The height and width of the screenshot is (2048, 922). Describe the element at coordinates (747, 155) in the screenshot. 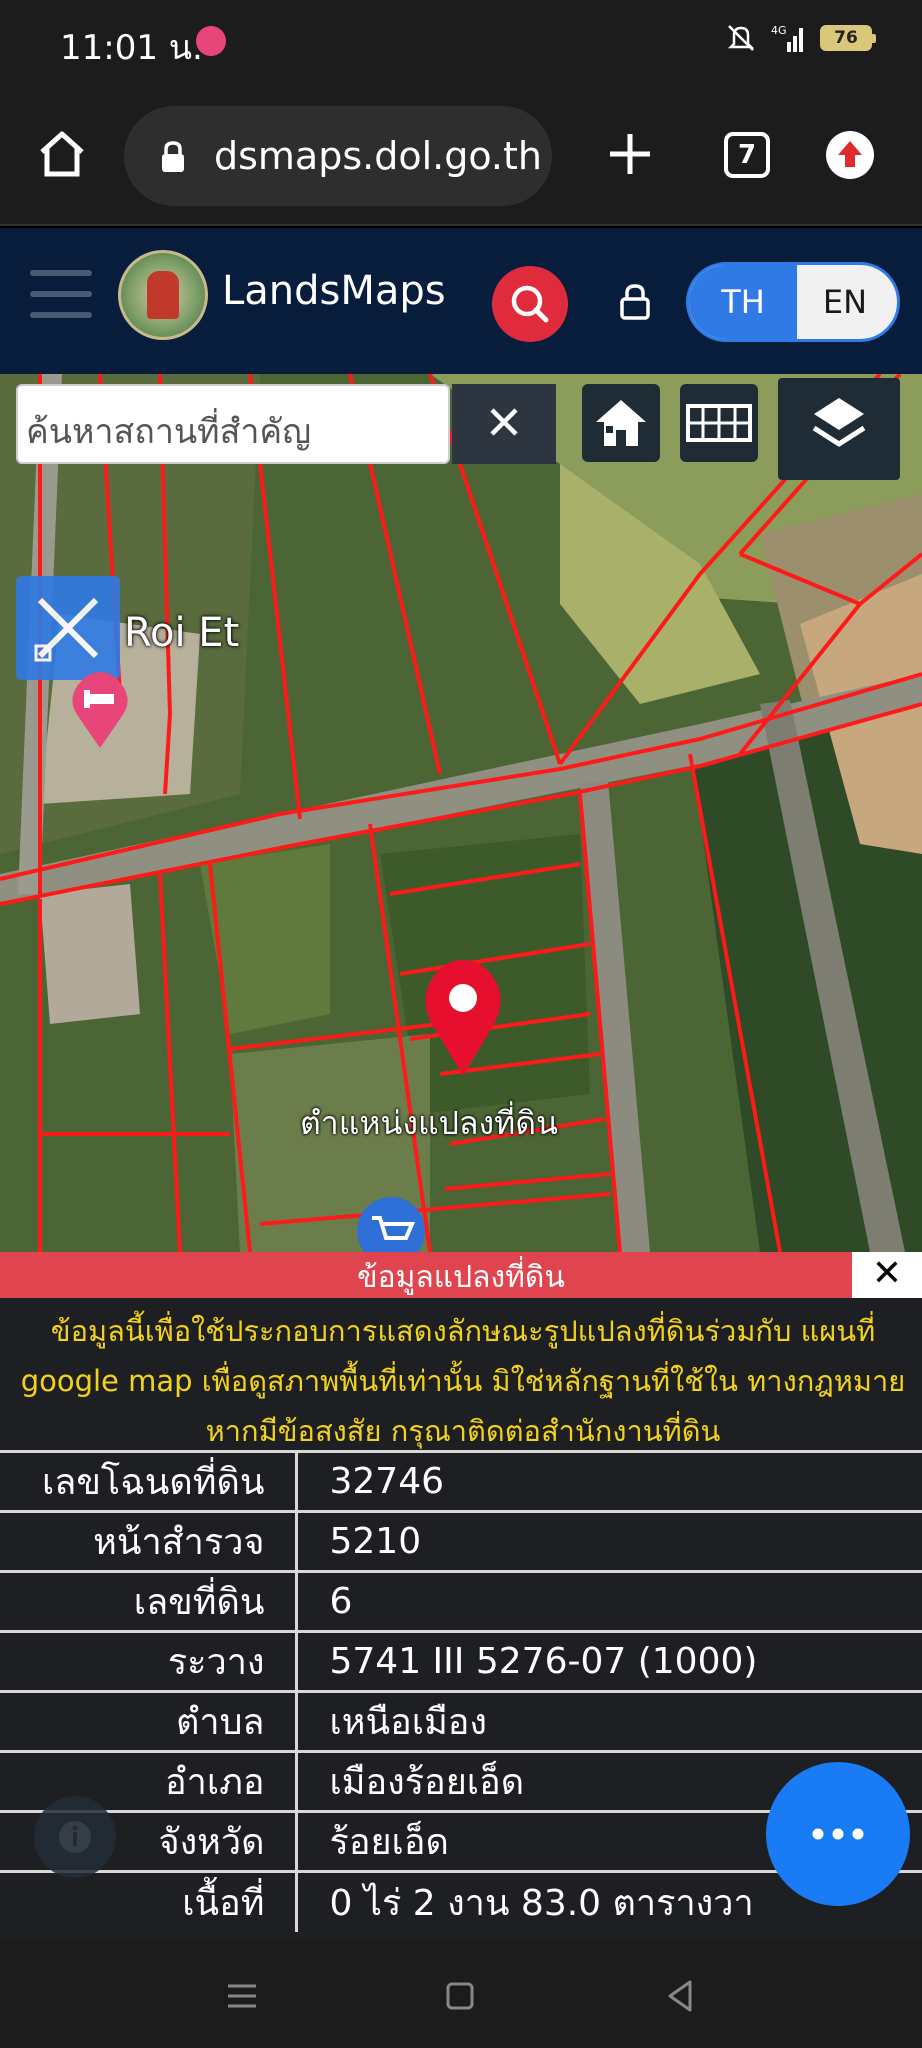

I see `tabs-icon: 7` at that location.